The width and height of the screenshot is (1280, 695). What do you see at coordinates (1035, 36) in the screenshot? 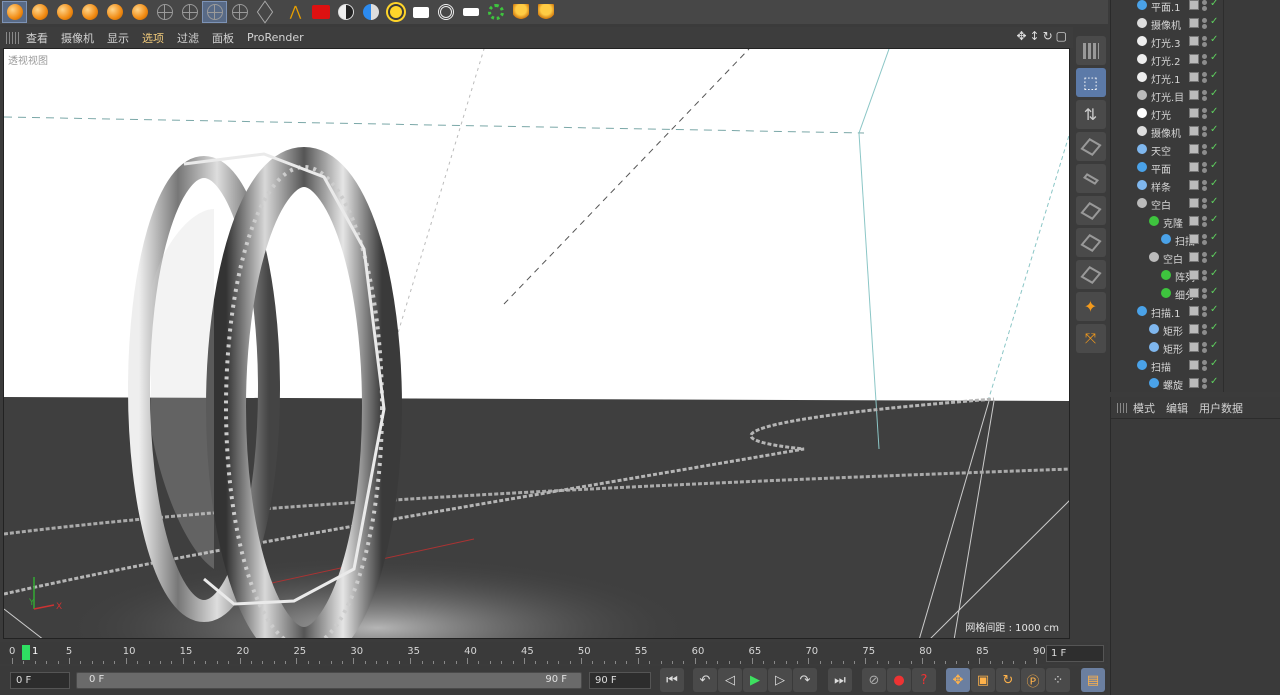
I see `zoom-view-icon: ↕` at bounding box center [1035, 36].